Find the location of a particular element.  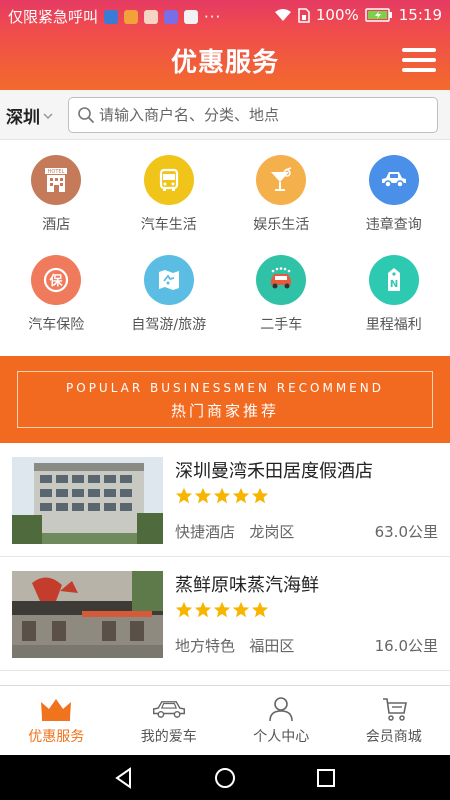

recent-apps-icon is located at coordinates (326, 778).